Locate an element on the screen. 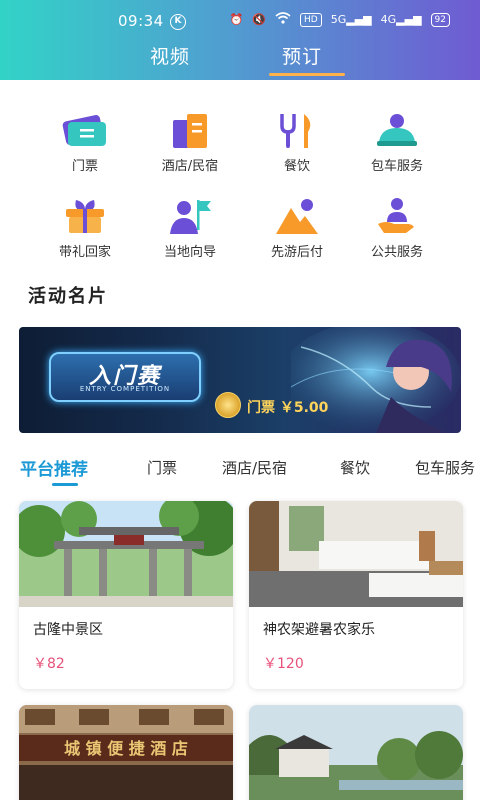  card-photo-village is located at coordinates (356, 752).